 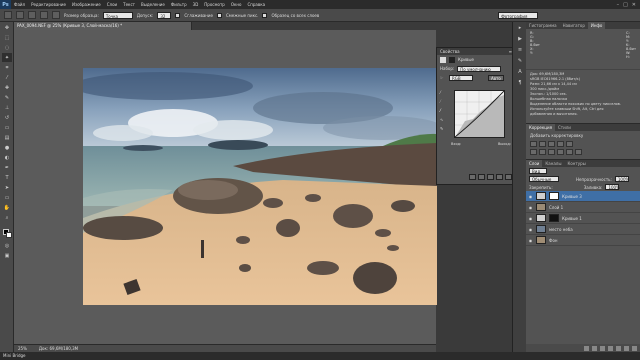 I want to click on zoom-level: 25%, so click(x=22, y=348).